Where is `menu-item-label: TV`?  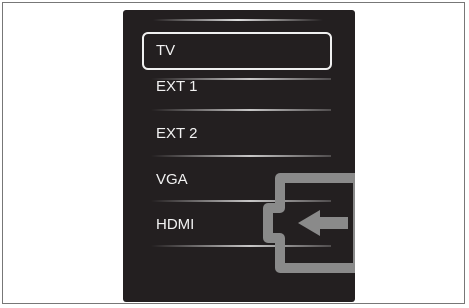 menu-item-label: TV is located at coordinates (166, 50).